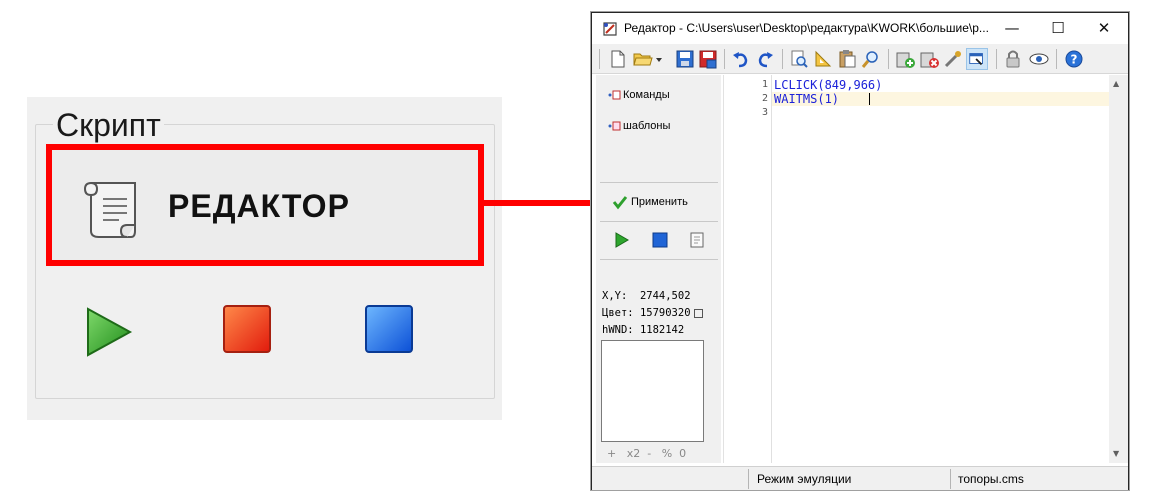 This screenshot has width=1163, height=502. I want to click on ruler-icon, so click(823, 59).